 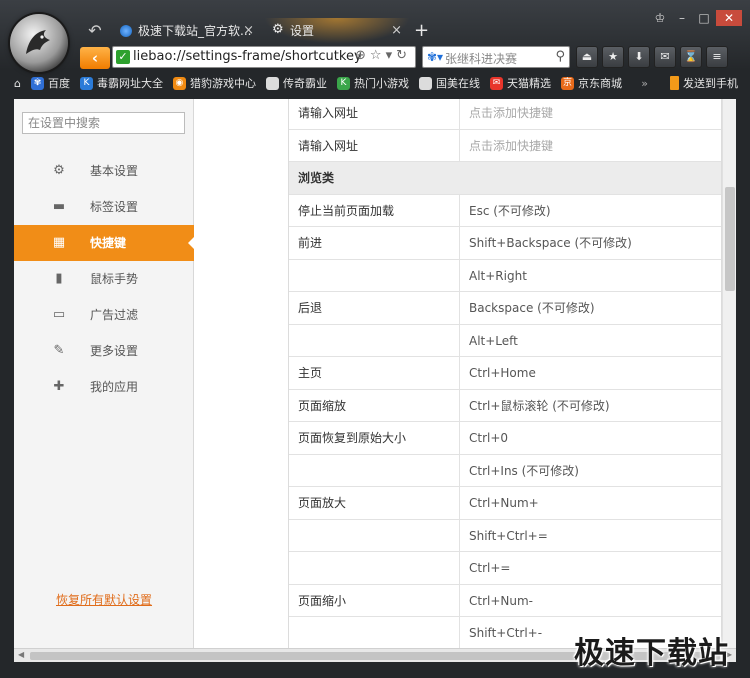 What do you see at coordinates (560, 56) in the screenshot?
I see `search-icon: ⚲` at bounding box center [560, 56].